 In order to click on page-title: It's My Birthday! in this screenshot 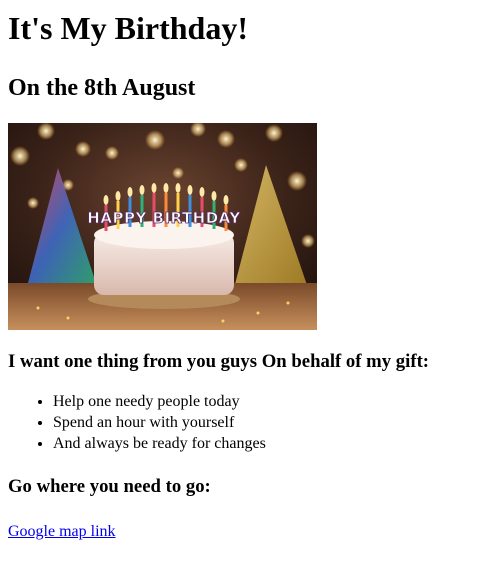, I will do `click(128, 28)`.